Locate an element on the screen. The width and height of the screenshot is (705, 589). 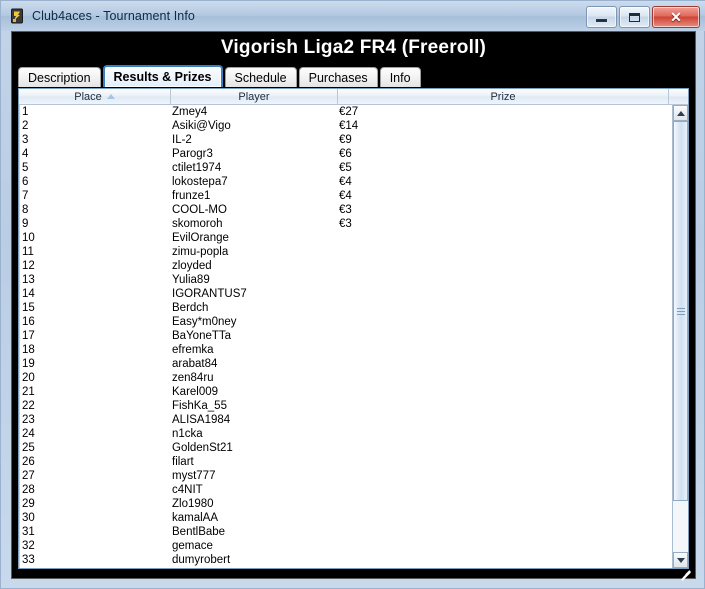
cell-prize: €4 is located at coordinates (345, 182).